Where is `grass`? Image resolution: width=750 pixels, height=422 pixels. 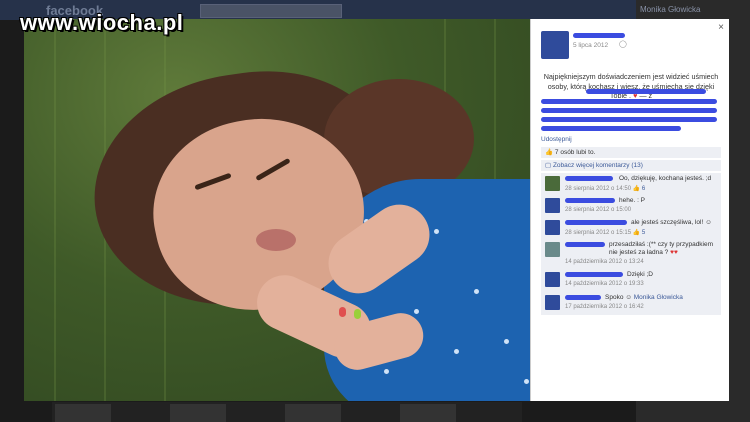 grass is located at coordinates (55, 210).